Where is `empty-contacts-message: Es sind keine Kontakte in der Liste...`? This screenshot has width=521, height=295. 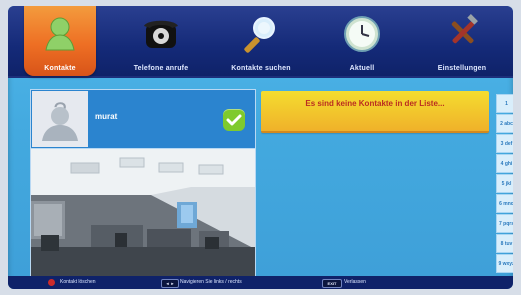
empty-contacts-message: Es sind keine Kontakte in der Liste... is located at coordinates (375, 112).